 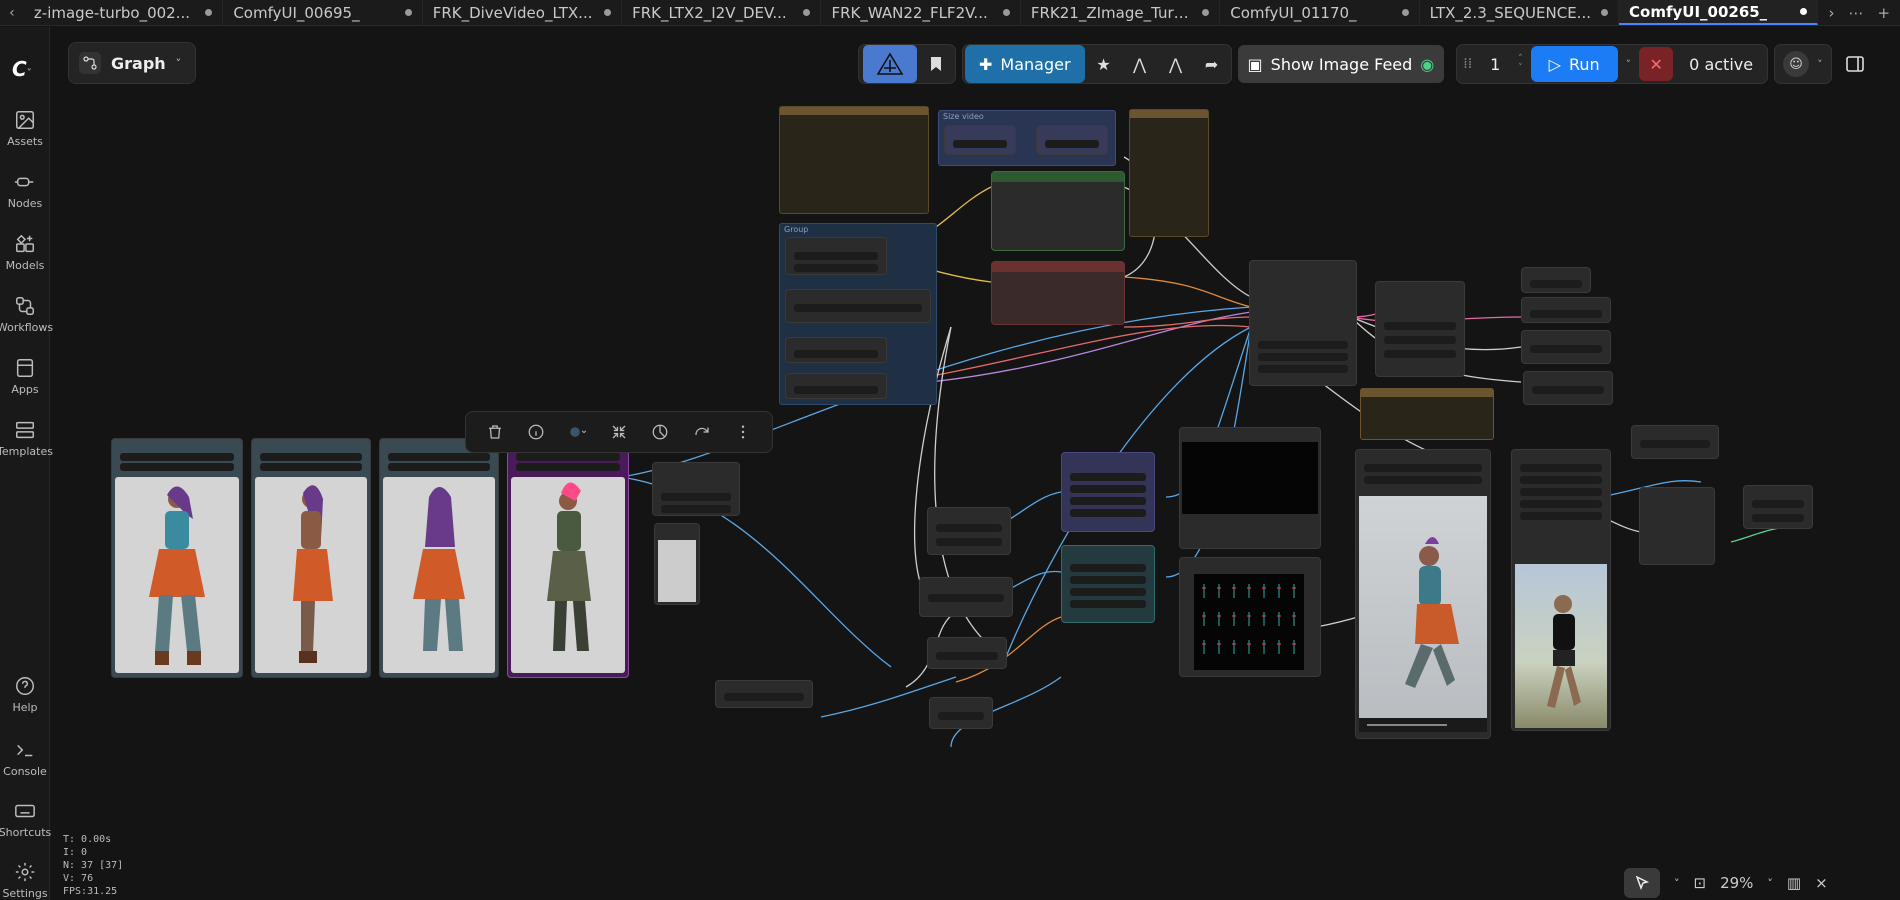 I want to click on batch-preview-node, so click(x=677, y=564).